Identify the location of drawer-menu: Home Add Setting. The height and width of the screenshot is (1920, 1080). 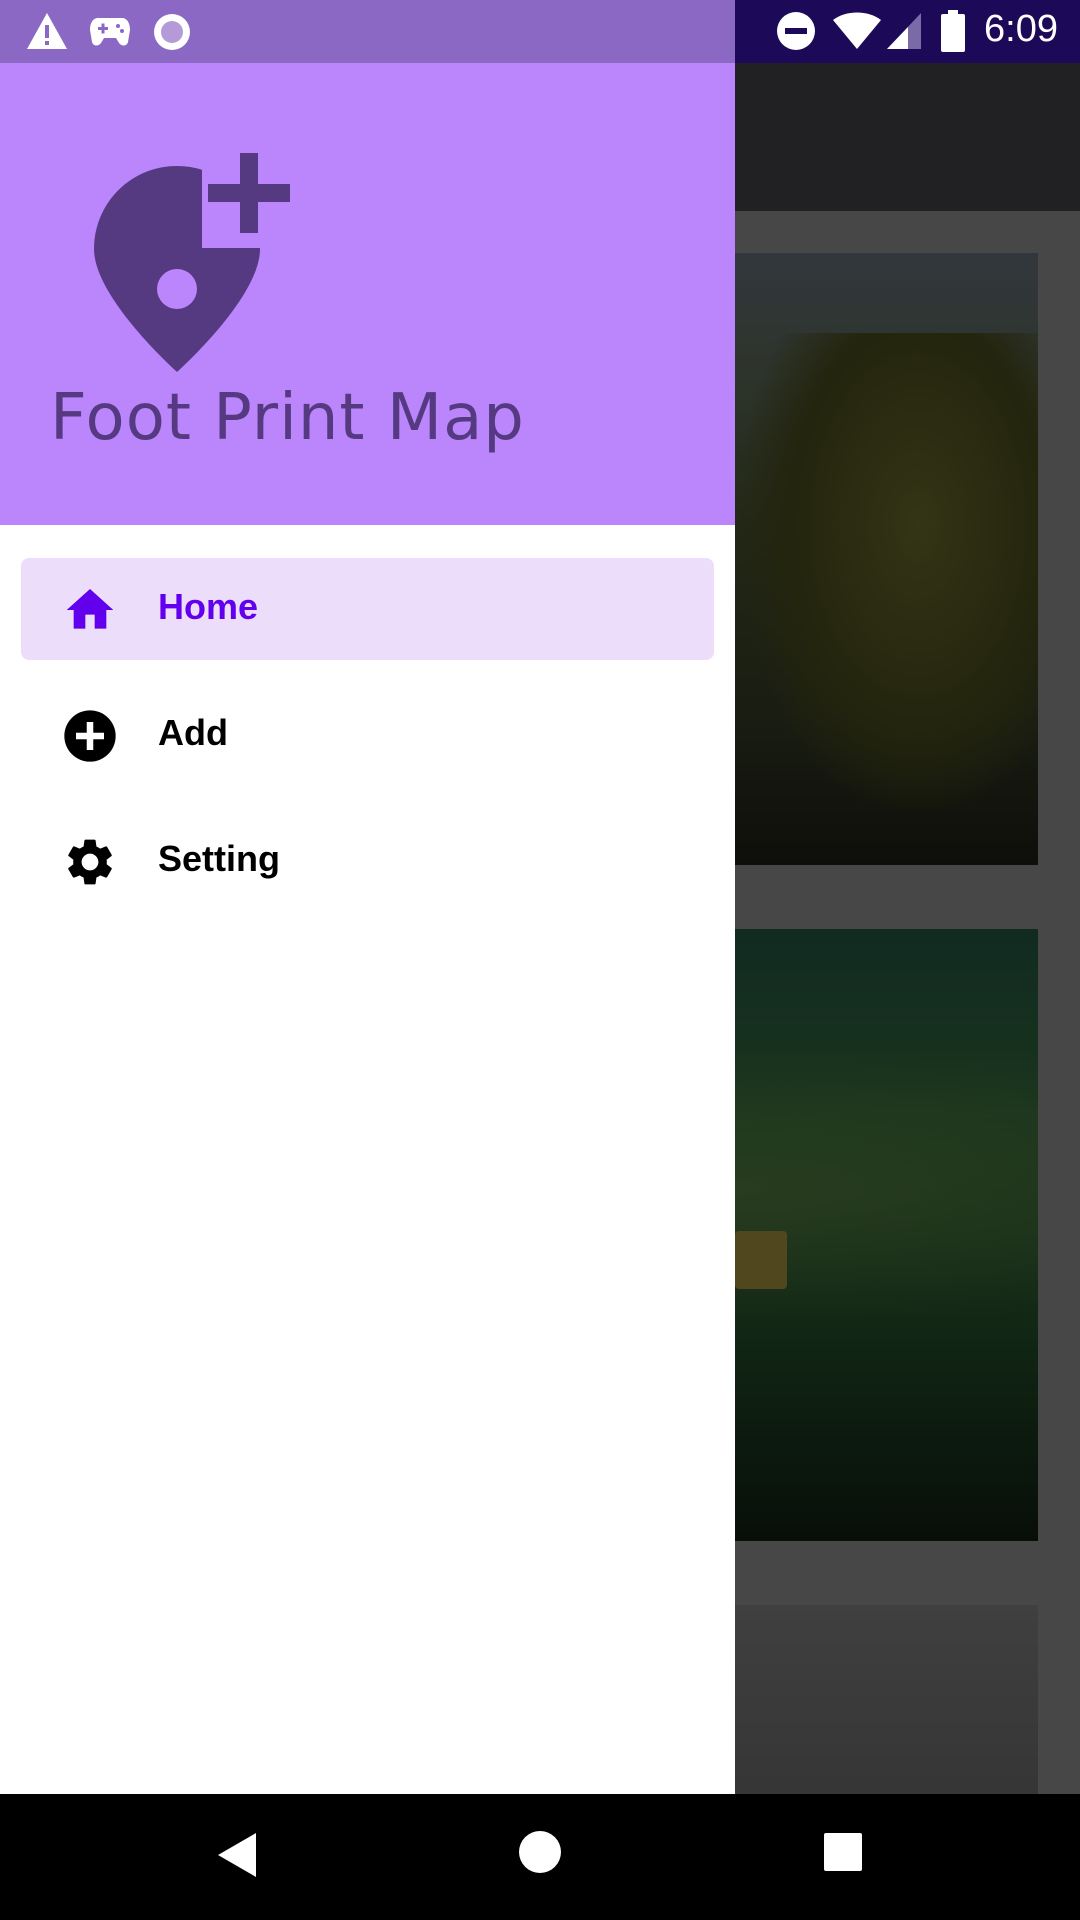
(367, 747).